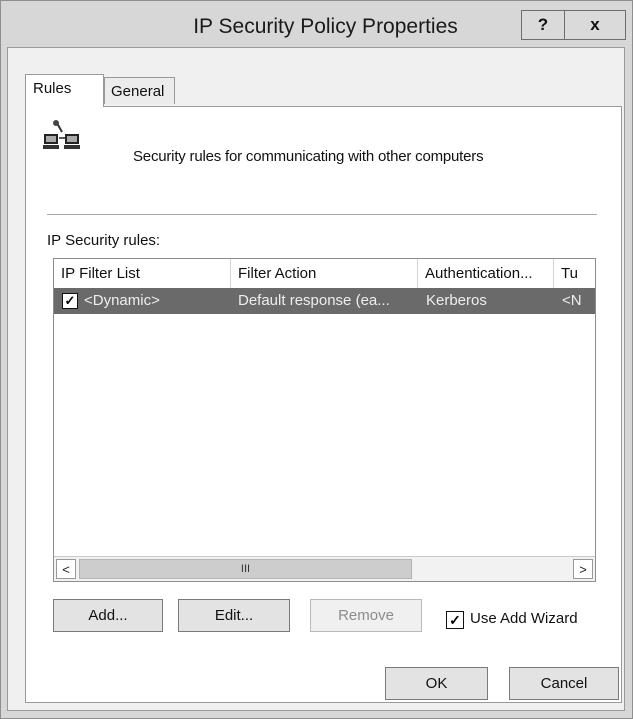  Describe the element at coordinates (543, 25) in the screenshot. I see `help-button: ?` at that location.